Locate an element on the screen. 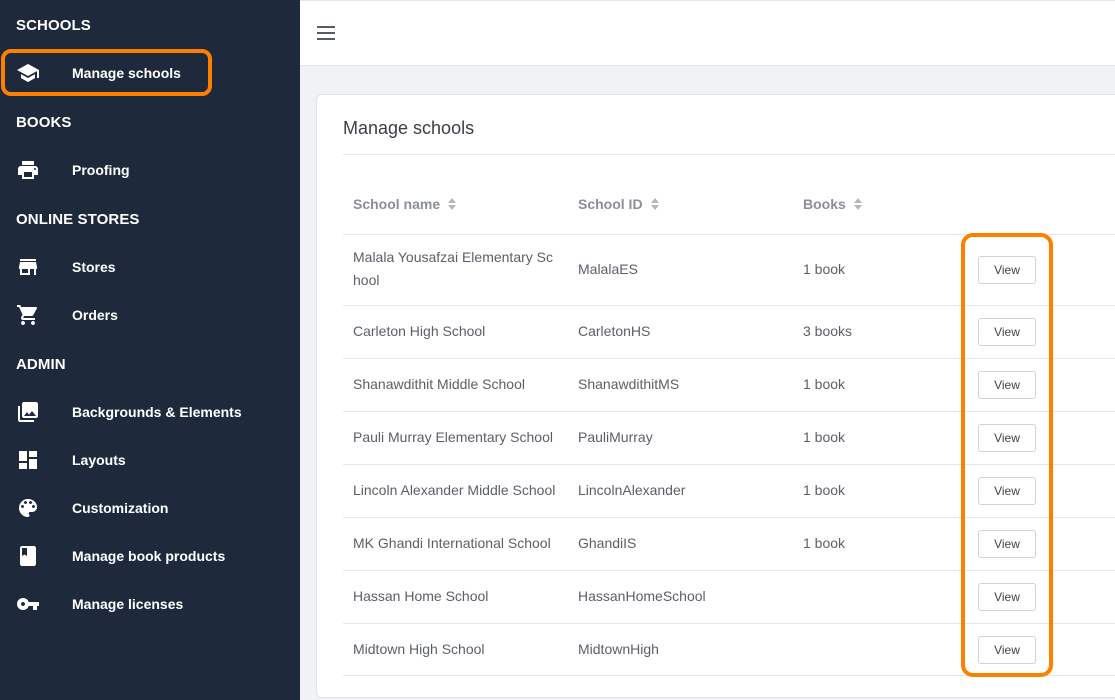  key-icon is located at coordinates (28, 604).